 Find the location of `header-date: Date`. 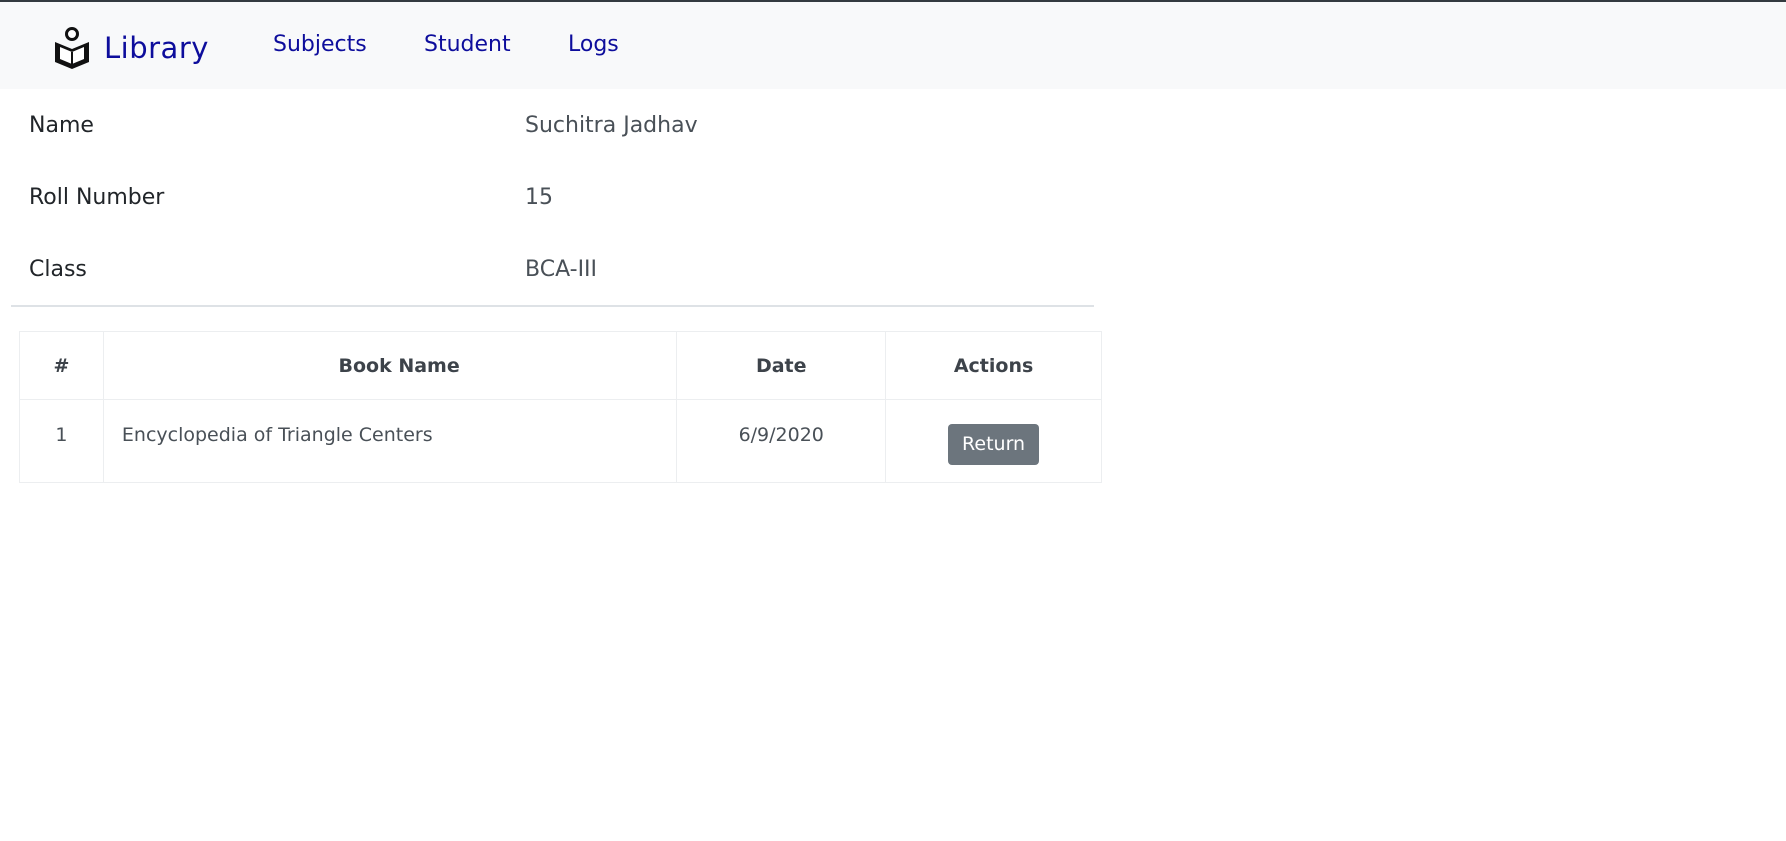

header-date: Date is located at coordinates (781, 365).